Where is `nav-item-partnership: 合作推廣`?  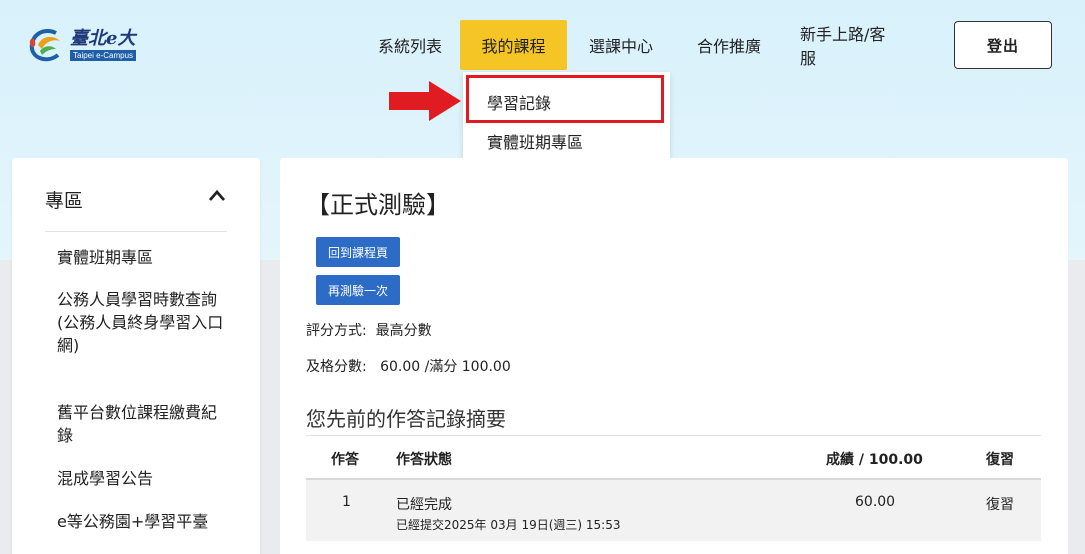
nav-item-partnership: 合作推廣 is located at coordinates (729, 45).